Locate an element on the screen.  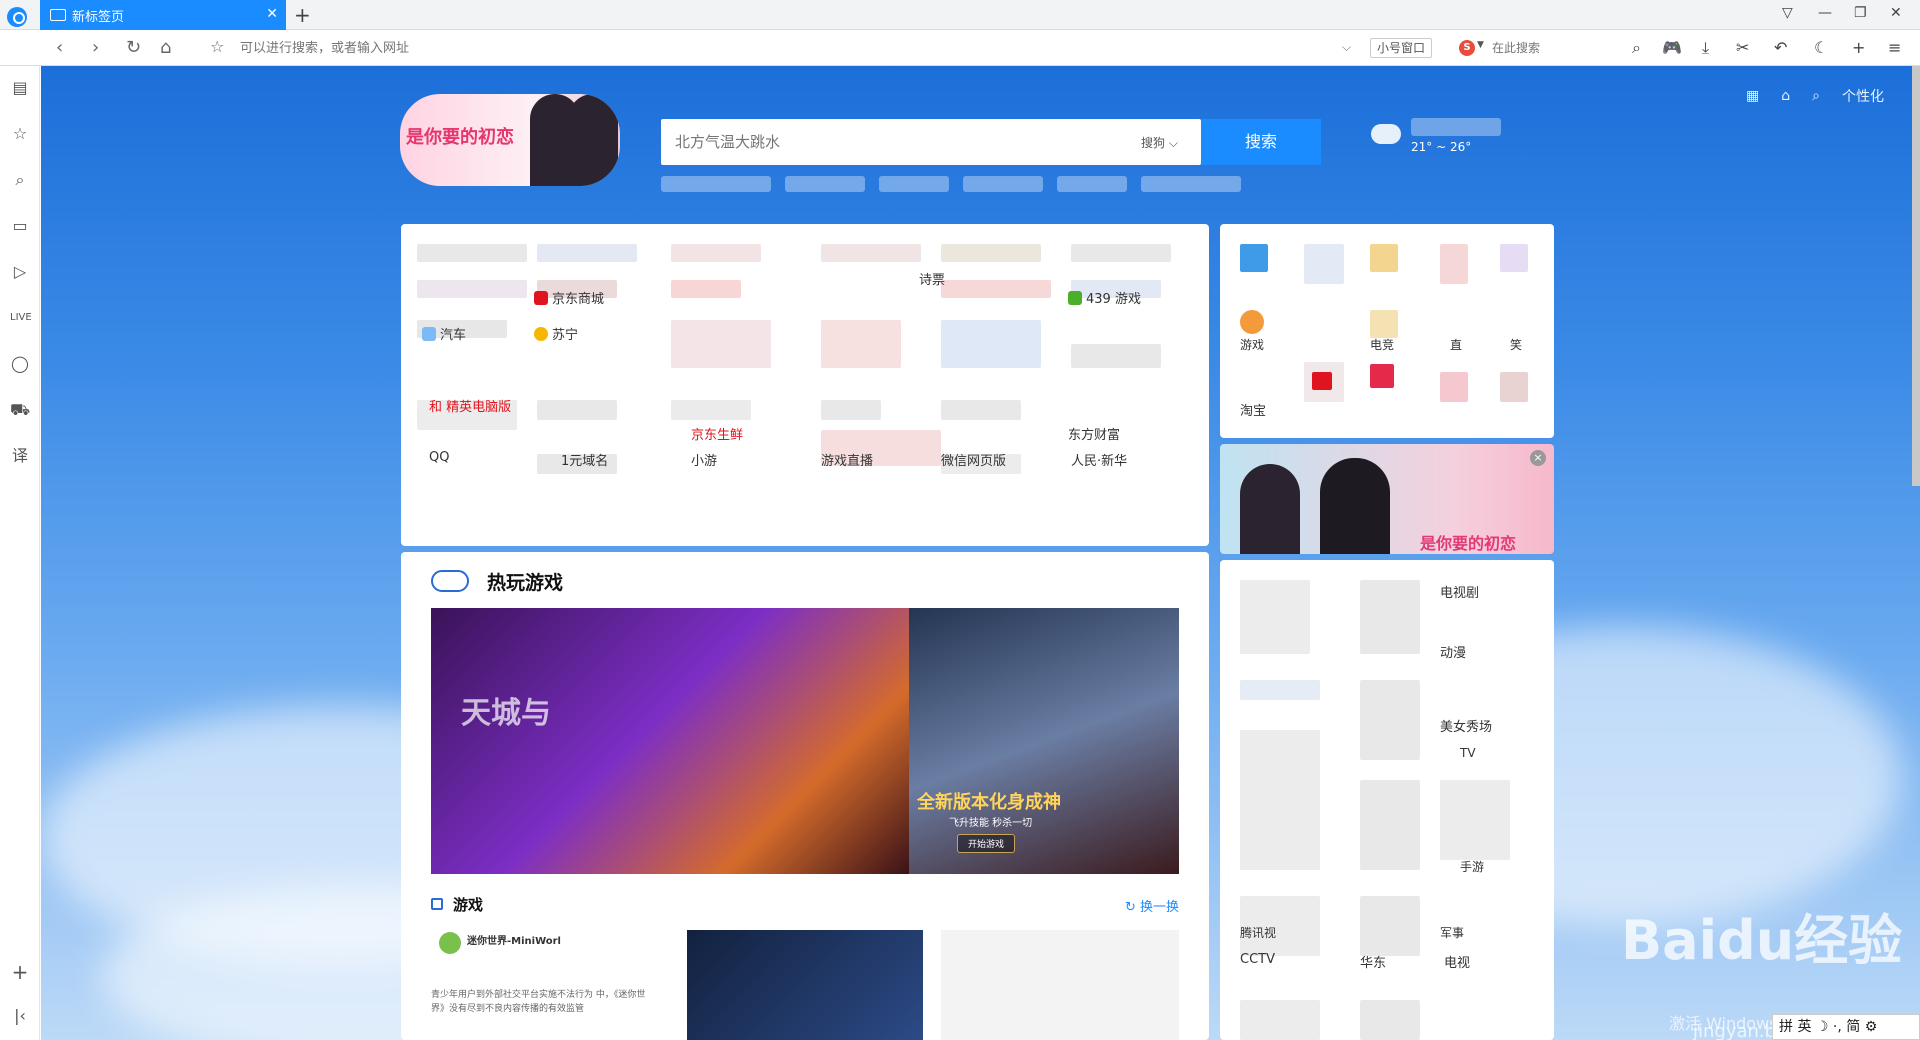
game-controller-icon: 🎮 is located at coordinates (1672, 47).